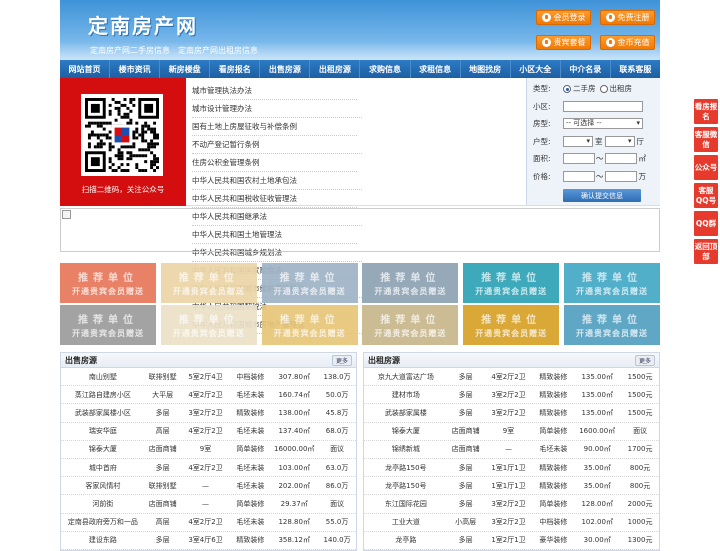  What do you see at coordinates (511, 541) in the screenshot?
I see `listing-row: 龙亭路 多层 1室2厅1卫 豪华装修 30.00㎡ 1300元` at bounding box center [511, 541].